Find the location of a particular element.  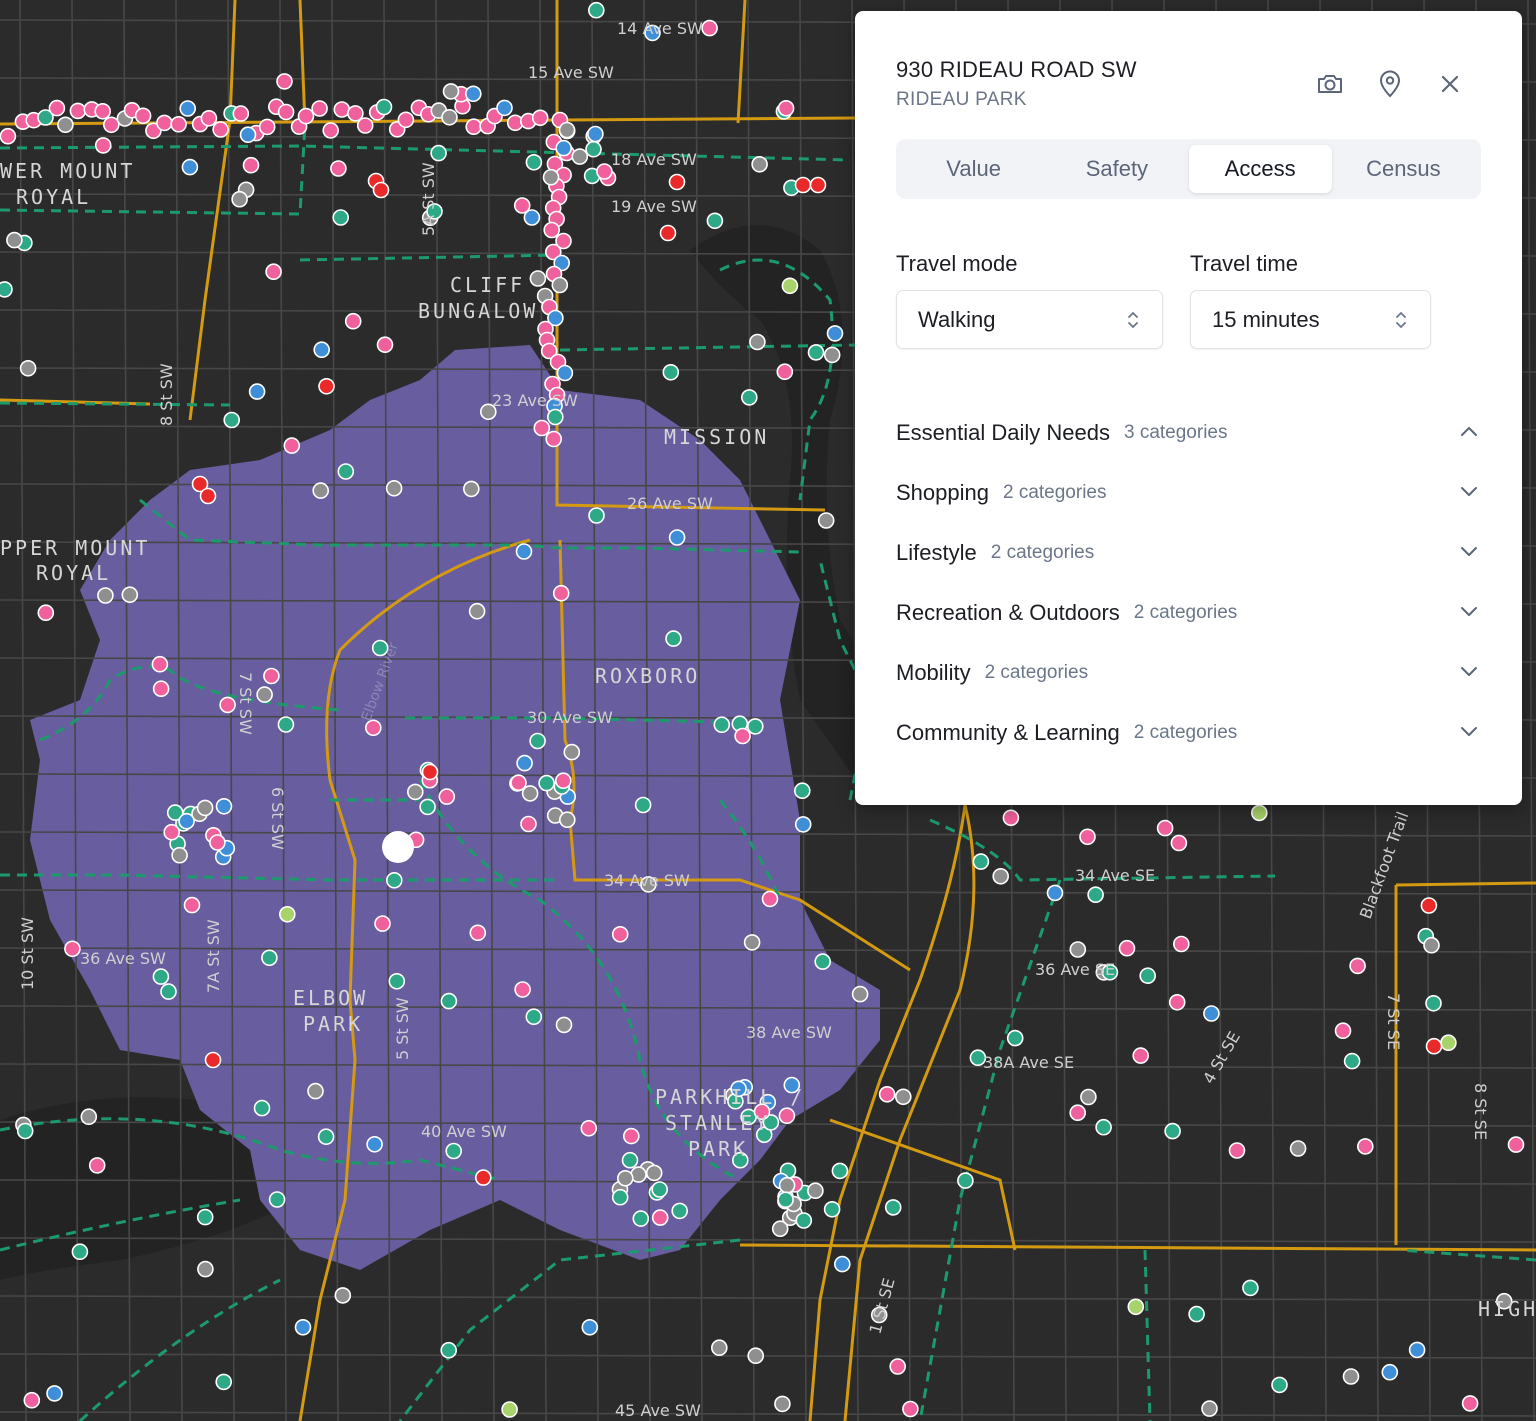

section-lifestyle: Lifestyle 2 categories is located at coordinates (1189, 553).